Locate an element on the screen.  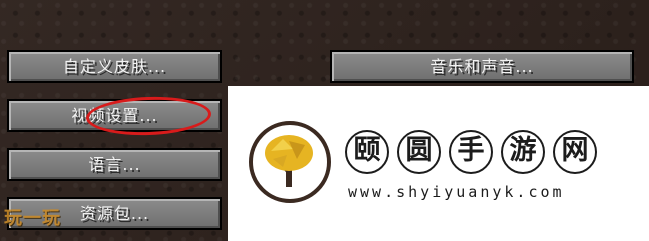
brand-char-4: 游 is located at coordinates (523, 152).